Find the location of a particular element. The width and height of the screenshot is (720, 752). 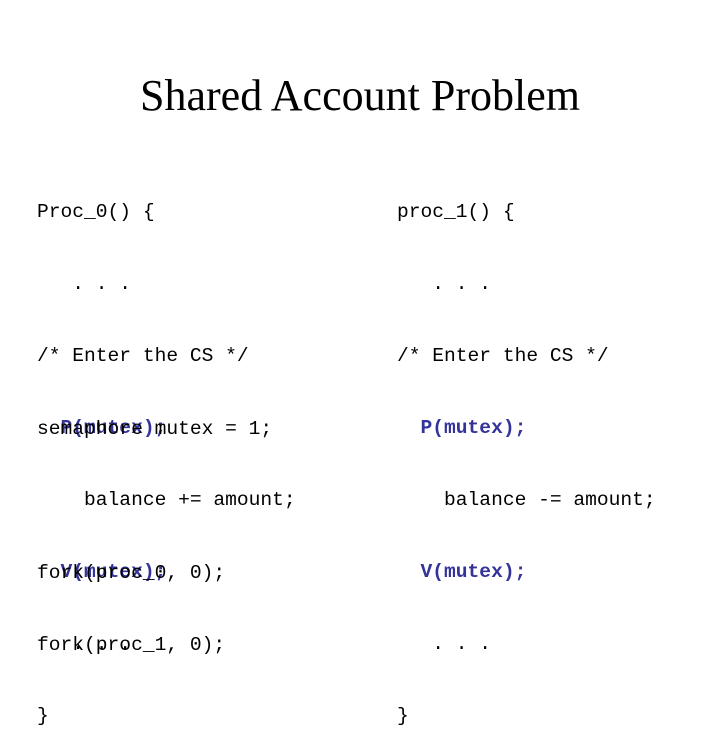

code-line-fork-proc-0: fork(proc_0, 0); is located at coordinates (131, 573).